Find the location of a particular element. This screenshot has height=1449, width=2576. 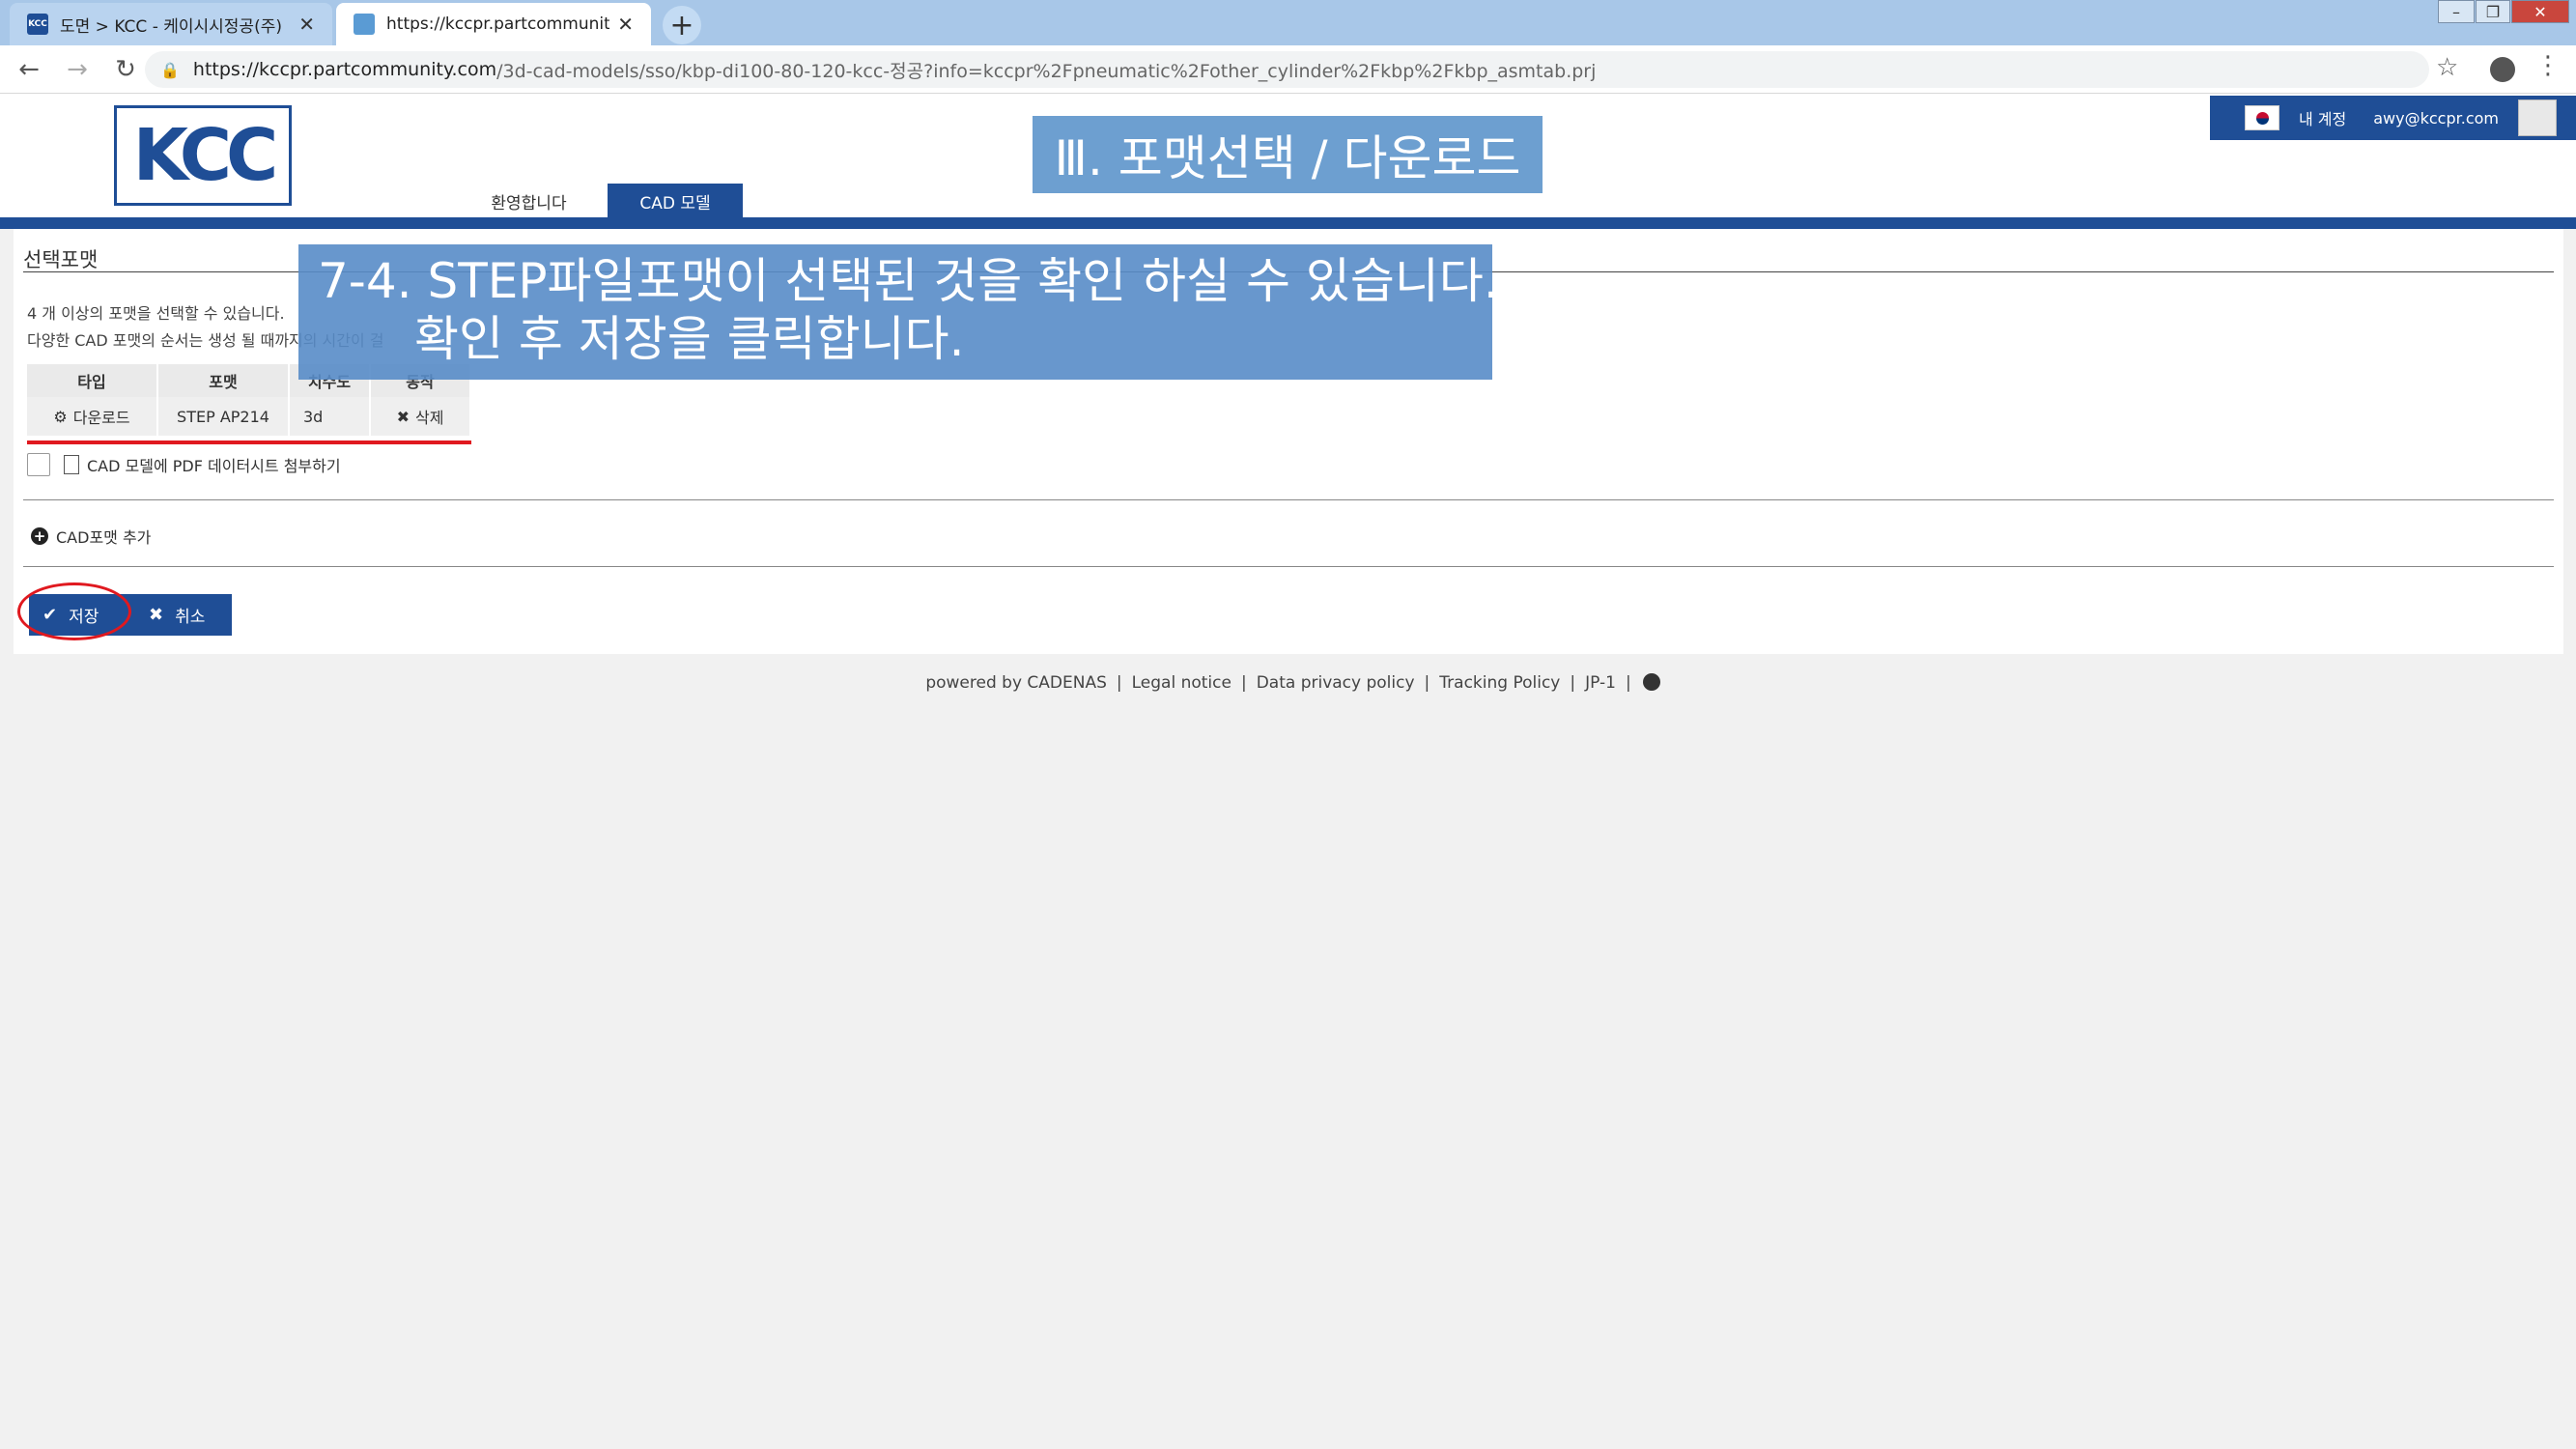

globe-icon is located at coordinates (1651, 682).